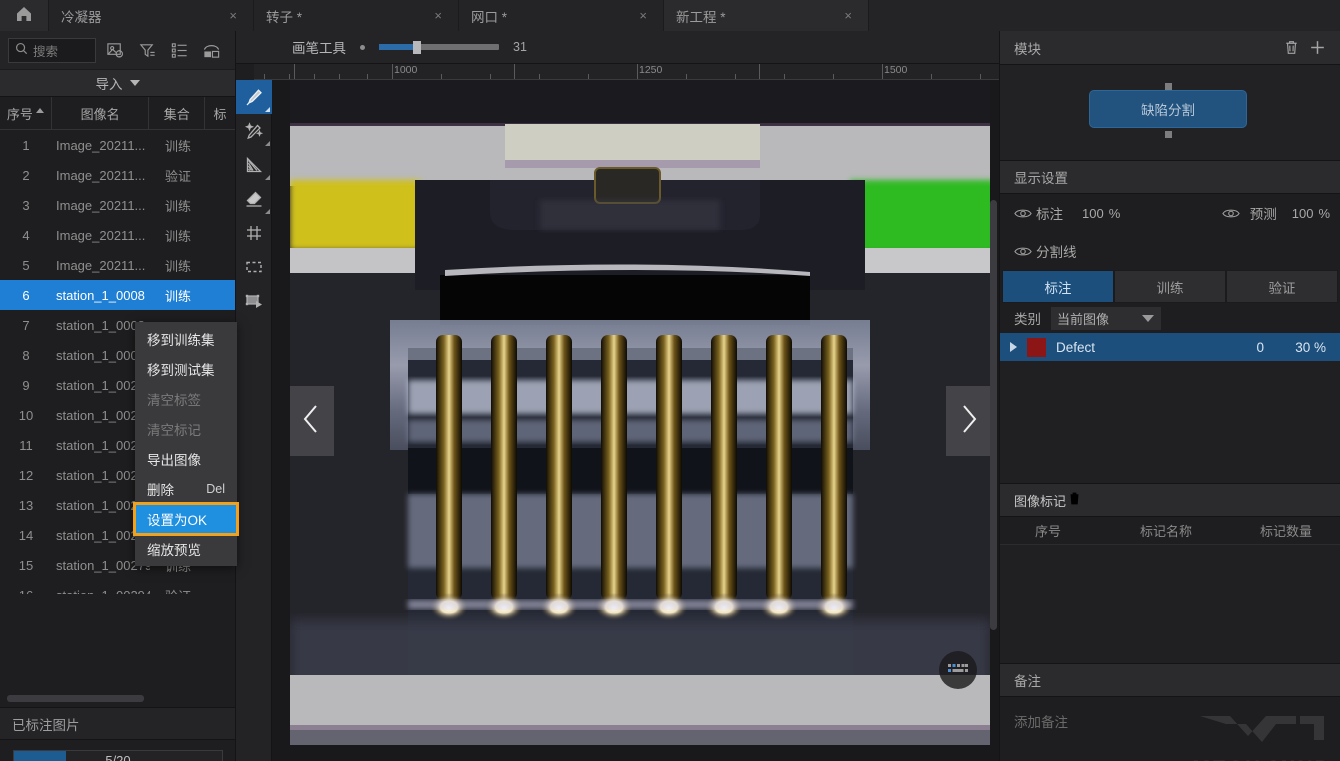  Describe the element at coordinates (174, 430) in the screenshot. I see `menu-label: 清空标记` at that location.